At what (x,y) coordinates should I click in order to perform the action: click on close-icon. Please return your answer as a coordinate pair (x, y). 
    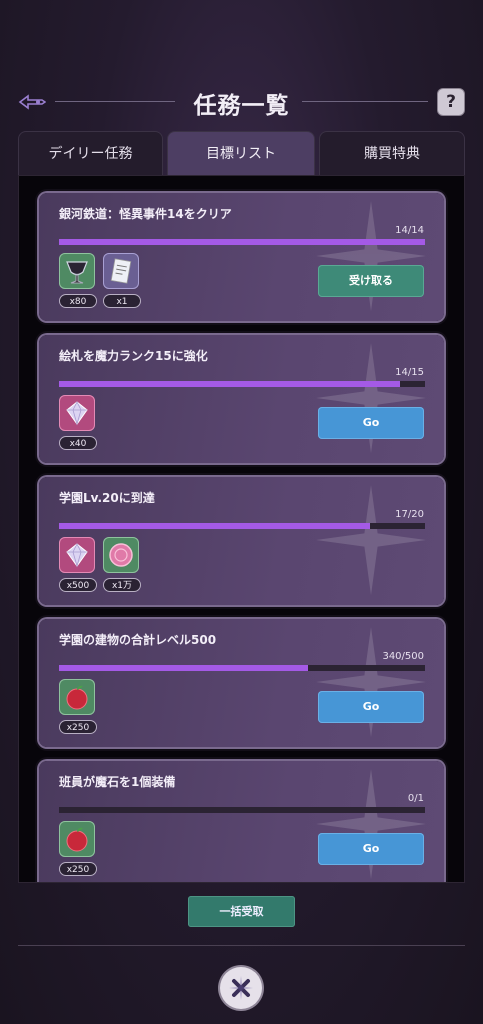
    Looking at the image, I should click on (241, 988).